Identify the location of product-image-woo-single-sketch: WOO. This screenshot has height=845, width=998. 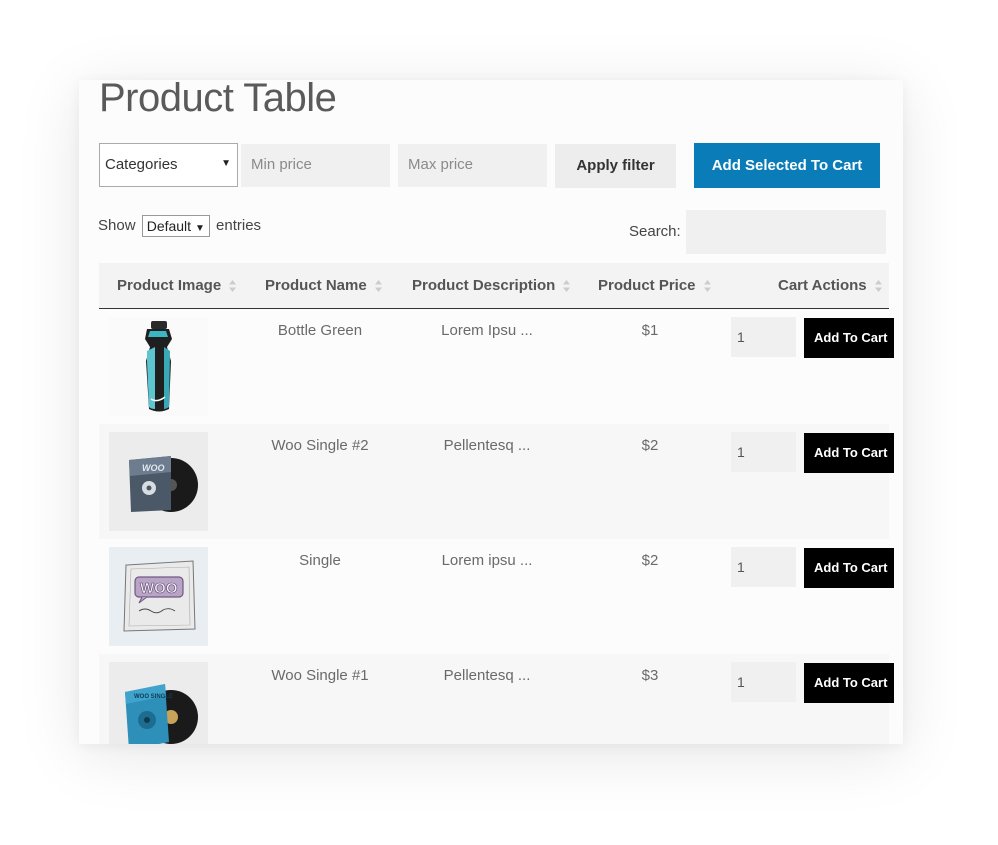
(158, 596).